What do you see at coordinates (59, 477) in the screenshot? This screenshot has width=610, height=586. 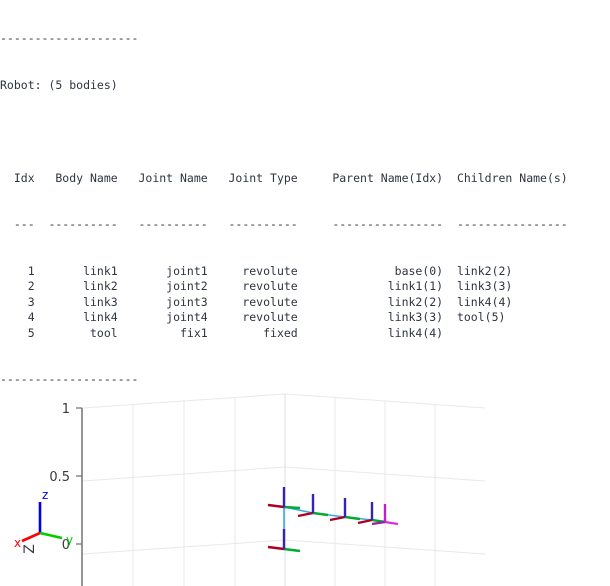 I see `z-tick-label: 0.5` at bounding box center [59, 477].